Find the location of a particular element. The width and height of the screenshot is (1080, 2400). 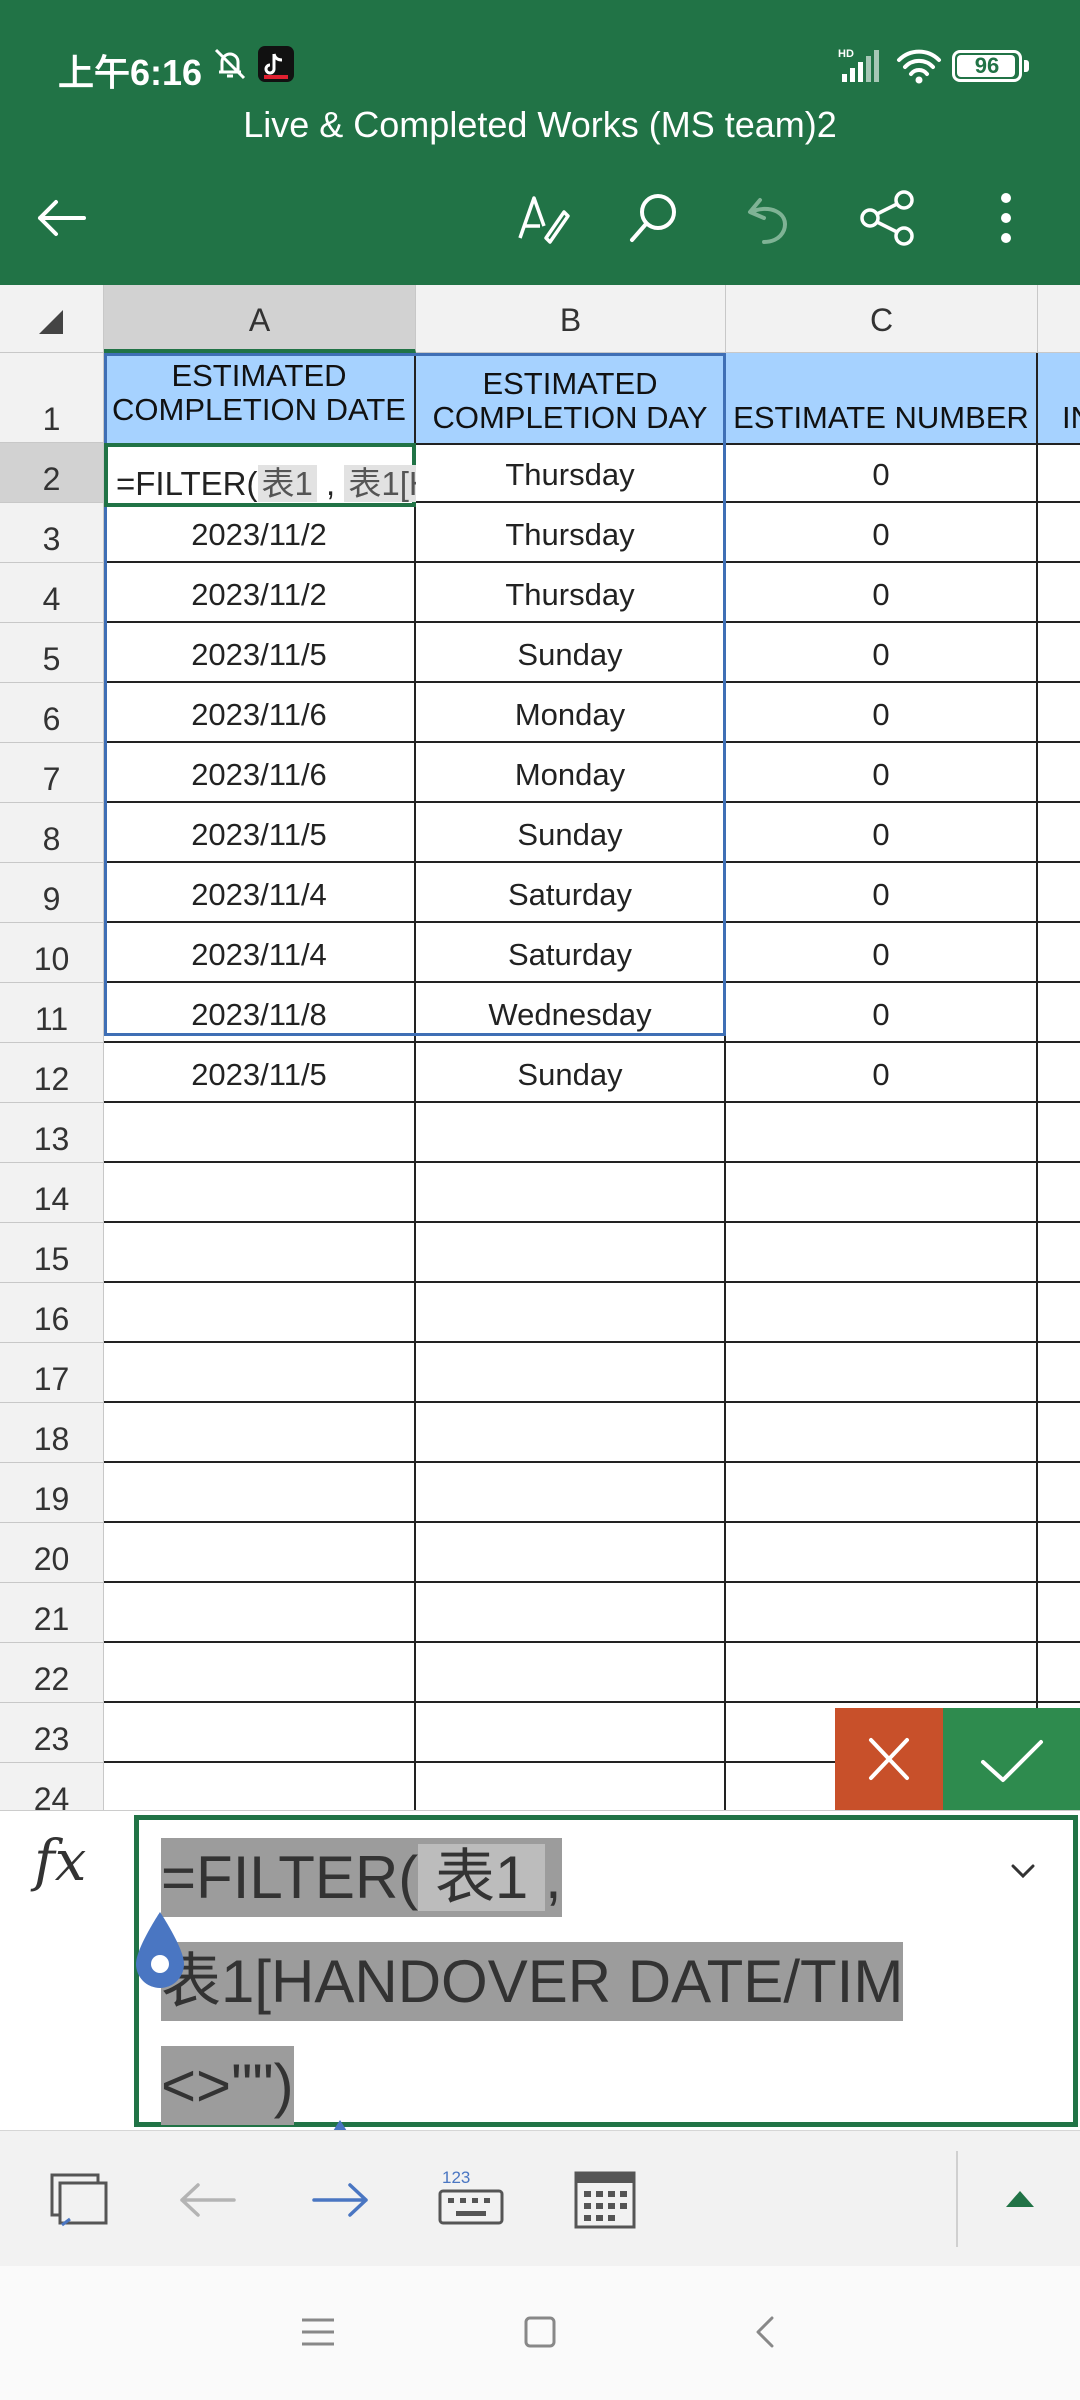

selection-start-handle is located at coordinates (160, 1950).